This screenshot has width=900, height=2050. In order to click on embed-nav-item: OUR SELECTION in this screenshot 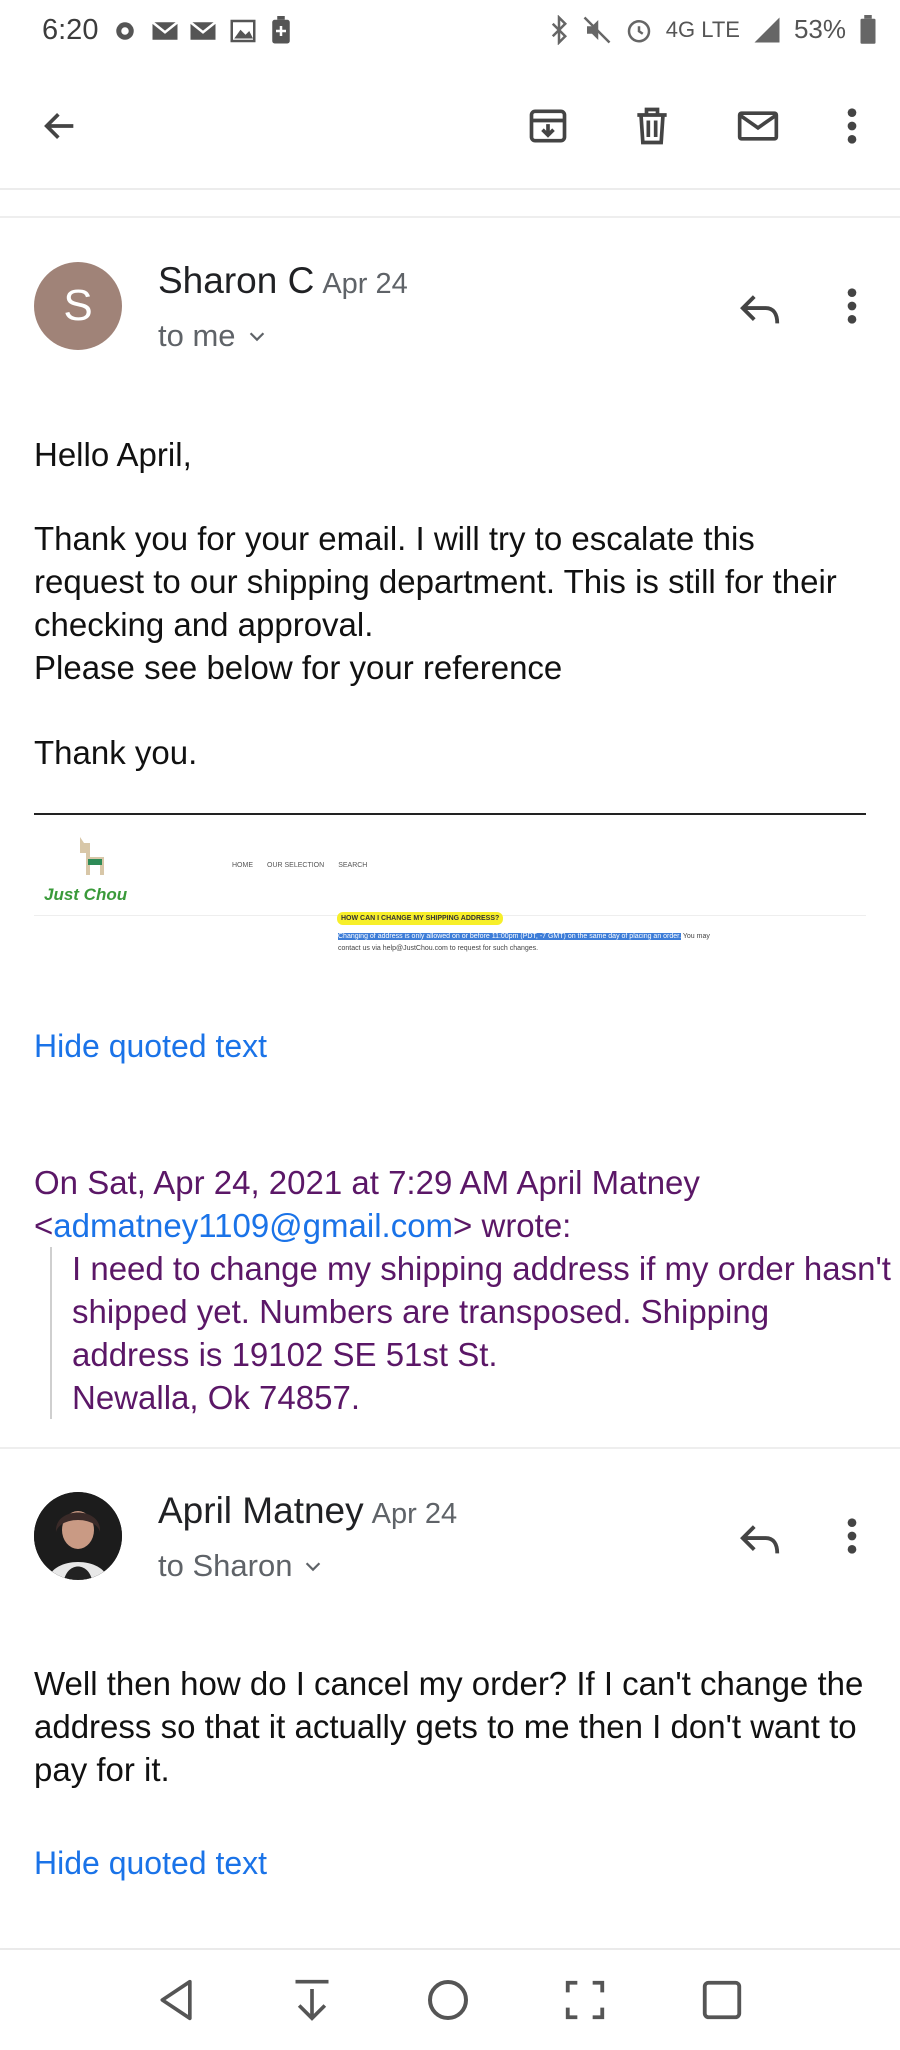, I will do `click(296, 865)`.